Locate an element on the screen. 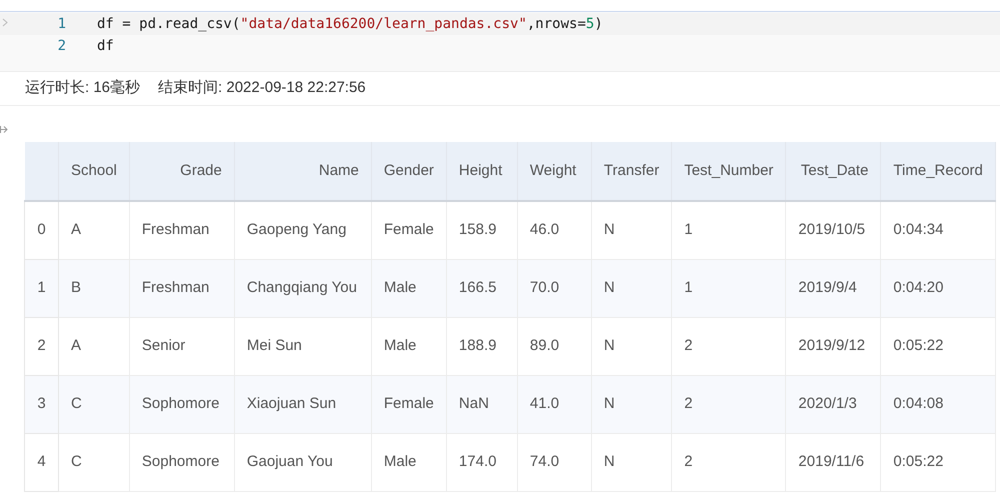  table-cell: 70.0 is located at coordinates (554, 288).